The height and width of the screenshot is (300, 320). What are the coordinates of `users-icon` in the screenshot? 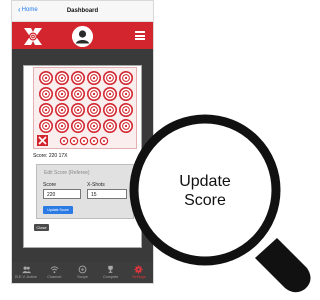 It's located at (26, 270).